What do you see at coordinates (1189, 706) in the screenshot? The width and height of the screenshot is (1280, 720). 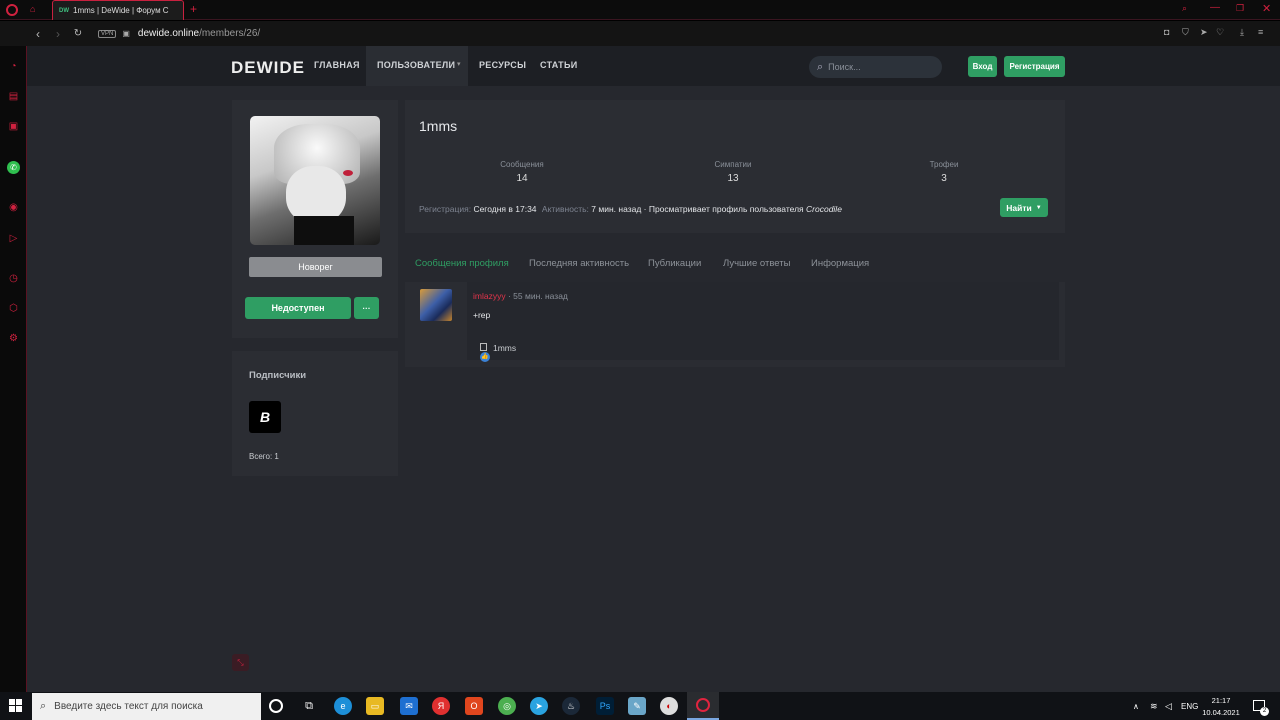 I see `language-indicator: ENG` at bounding box center [1189, 706].